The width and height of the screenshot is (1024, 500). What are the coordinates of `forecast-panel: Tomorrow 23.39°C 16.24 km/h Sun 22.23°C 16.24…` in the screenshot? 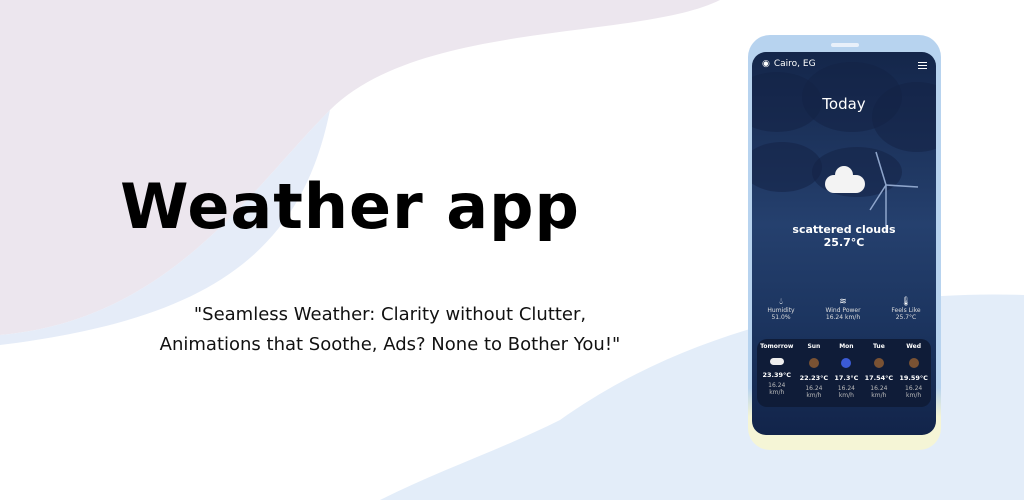 It's located at (844, 373).